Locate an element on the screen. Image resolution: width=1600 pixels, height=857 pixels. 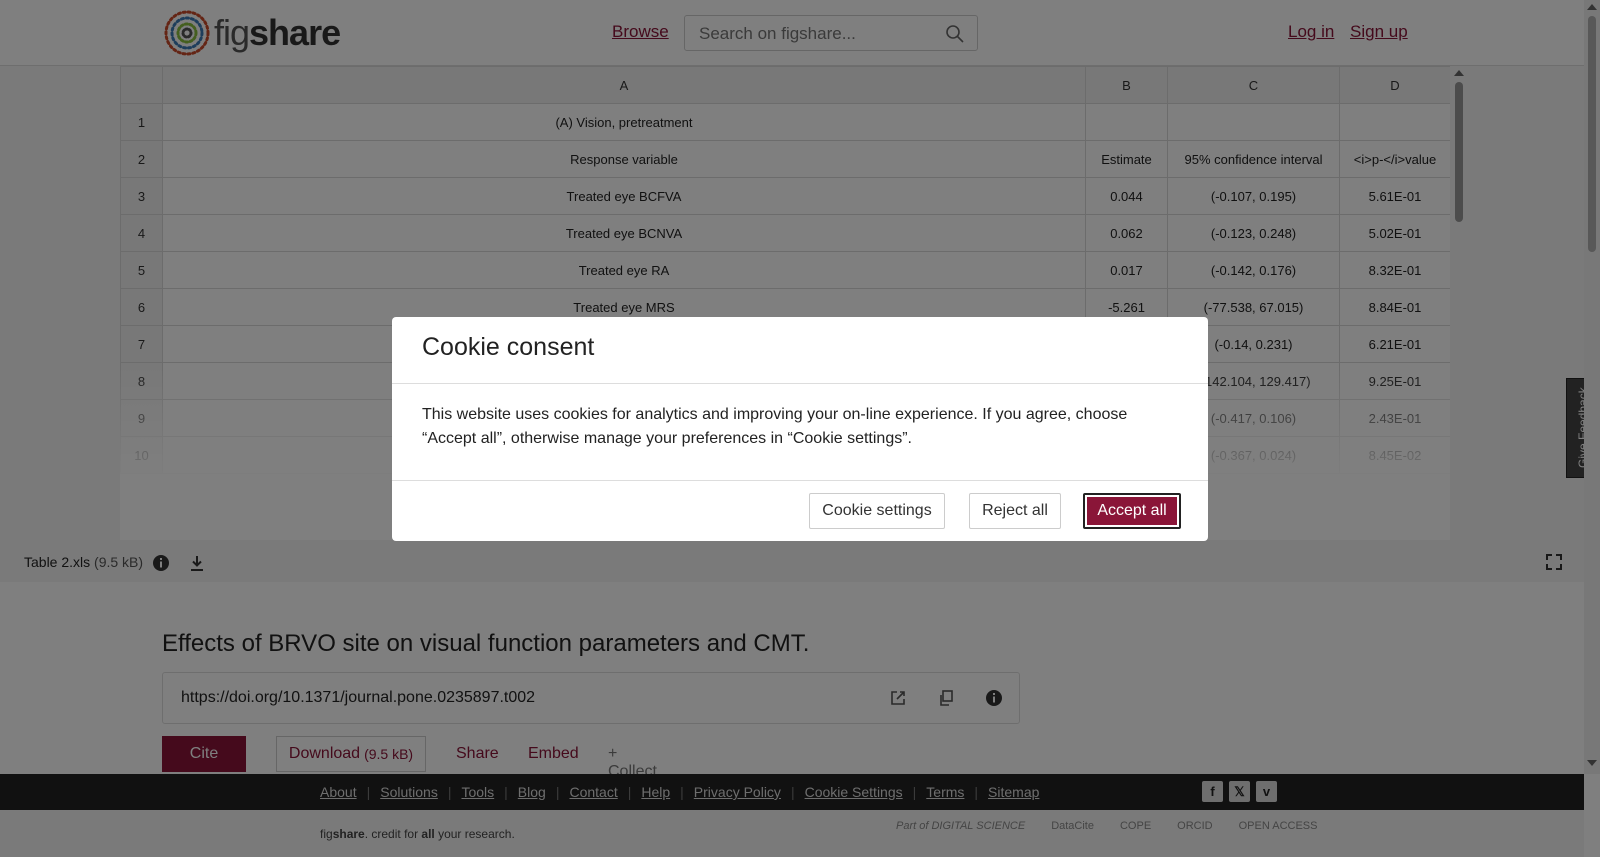
reject-all-button: Reject all is located at coordinates (1015, 511).